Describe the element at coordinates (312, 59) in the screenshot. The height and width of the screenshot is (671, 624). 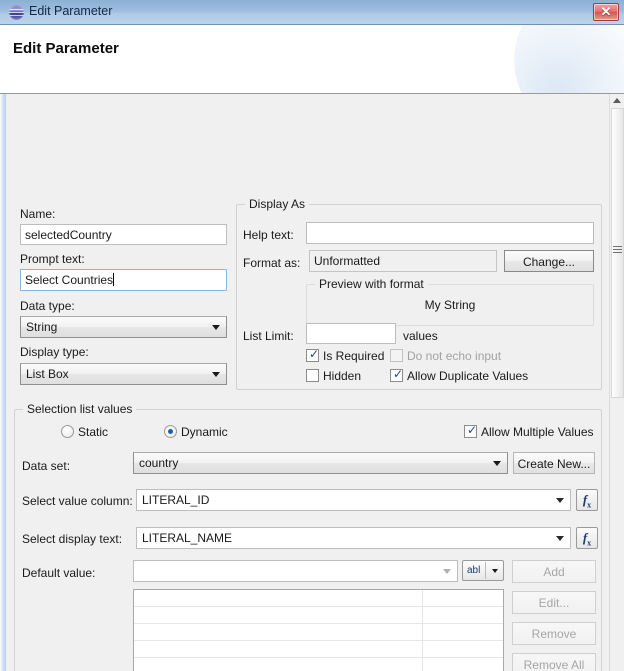
I see `dialog-header: Edit Parameter` at that location.